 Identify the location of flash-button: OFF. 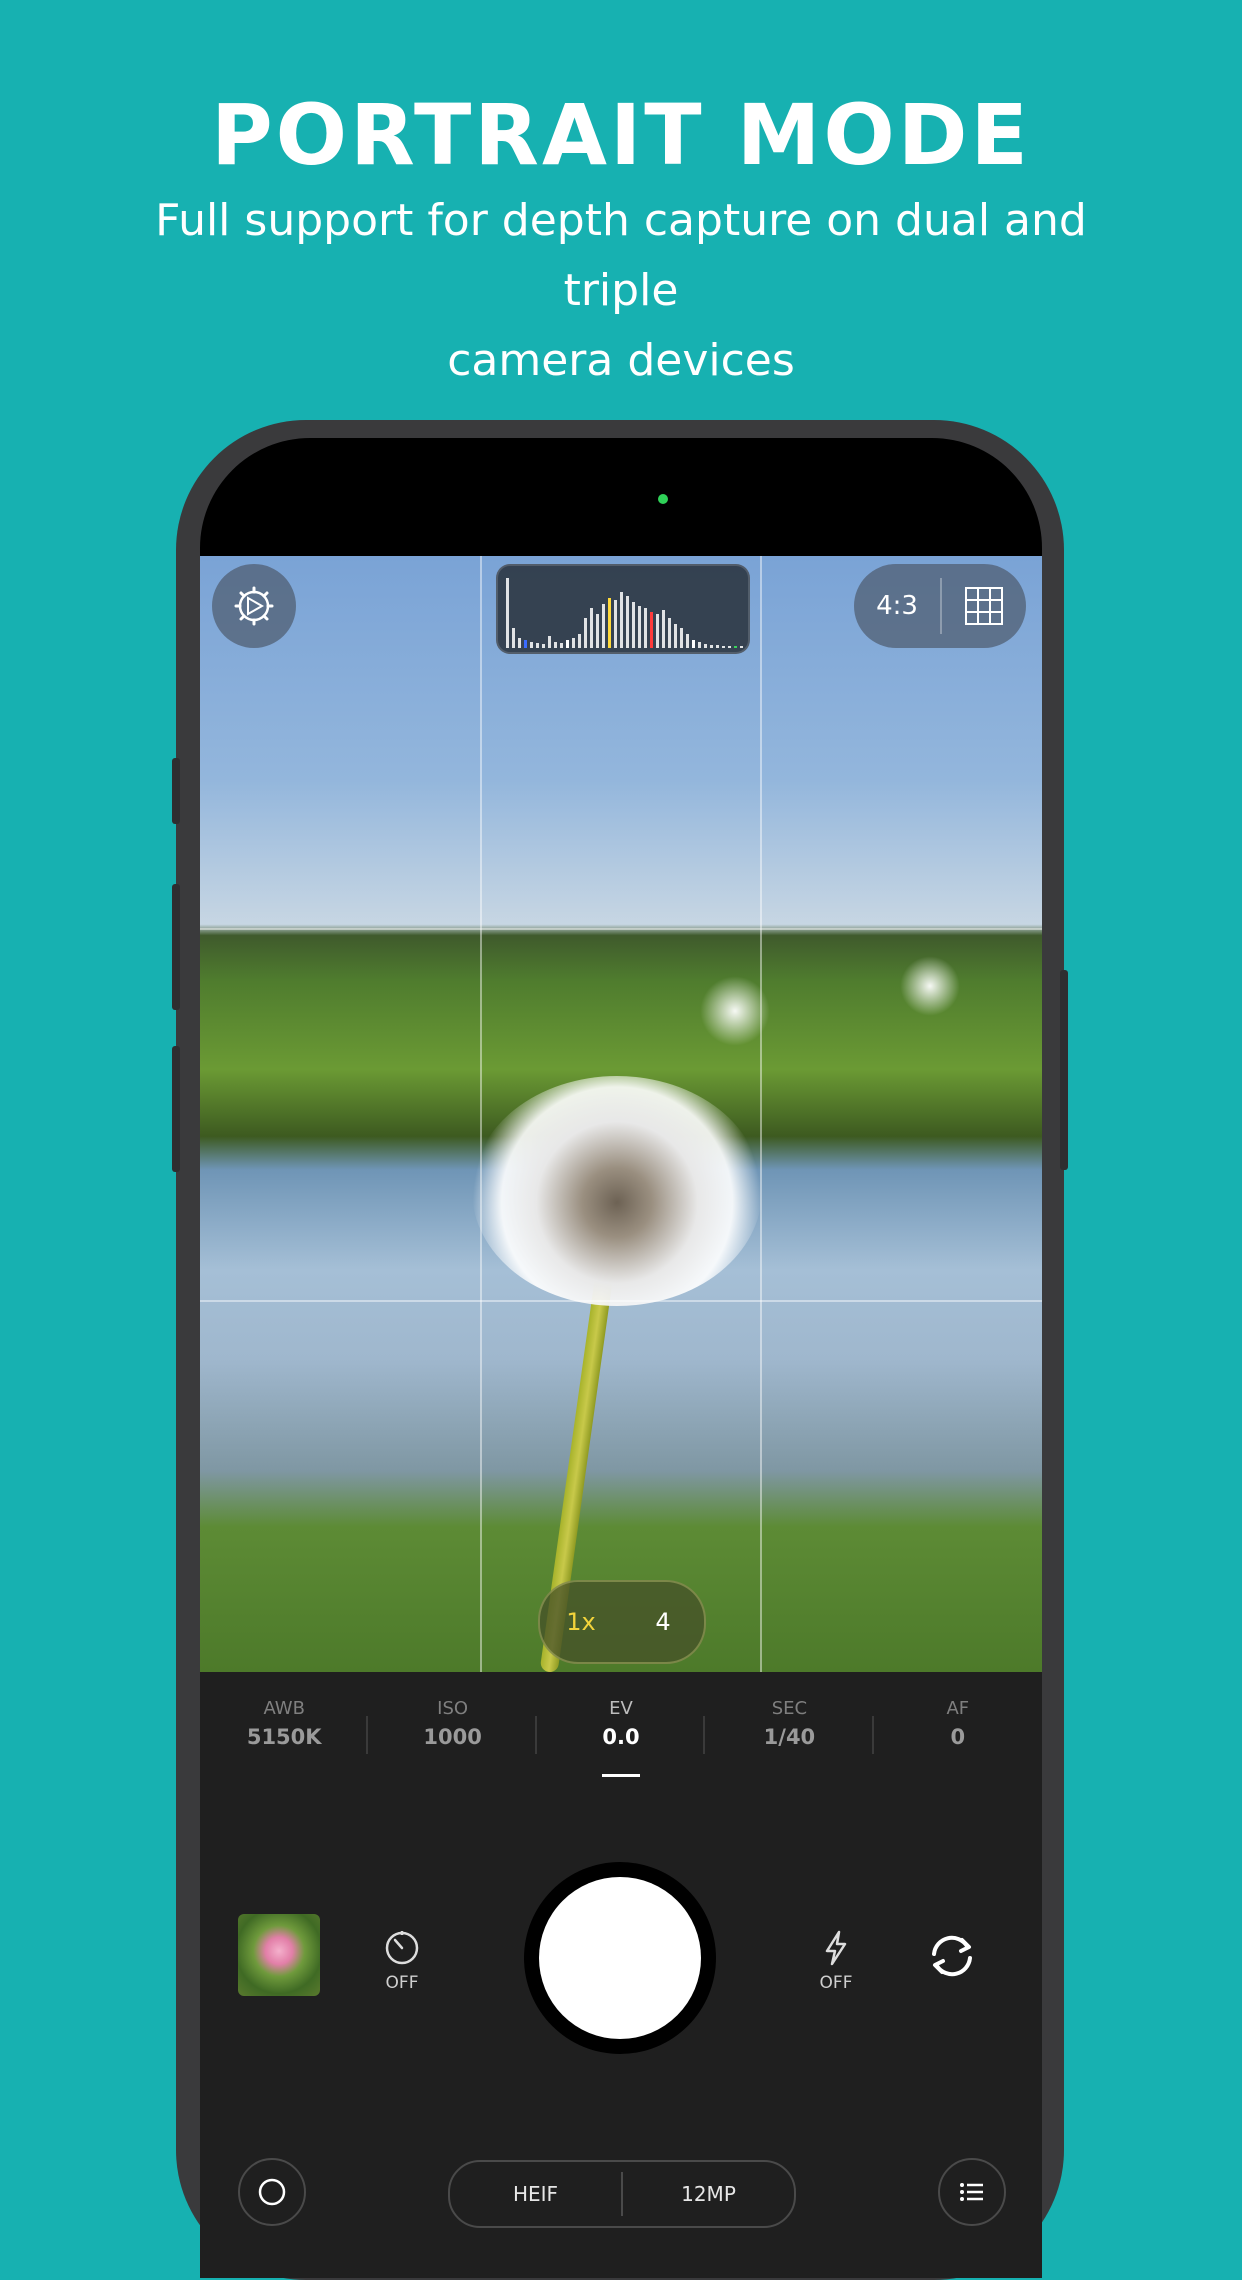
(836, 1960).